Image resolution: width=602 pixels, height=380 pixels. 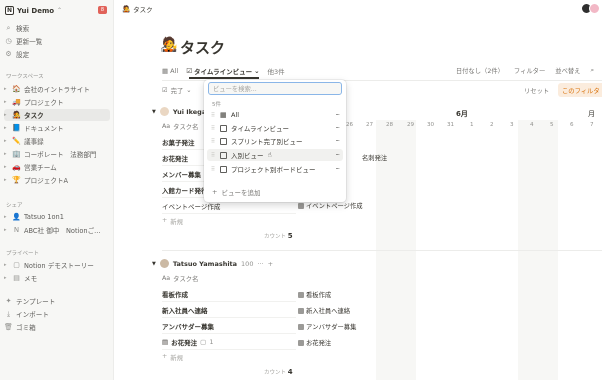 What do you see at coordinates (57, 128) in the screenshot?
I see `sidebar-item-documents: ▸ 📘 ドキュメント` at bounding box center [57, 128].